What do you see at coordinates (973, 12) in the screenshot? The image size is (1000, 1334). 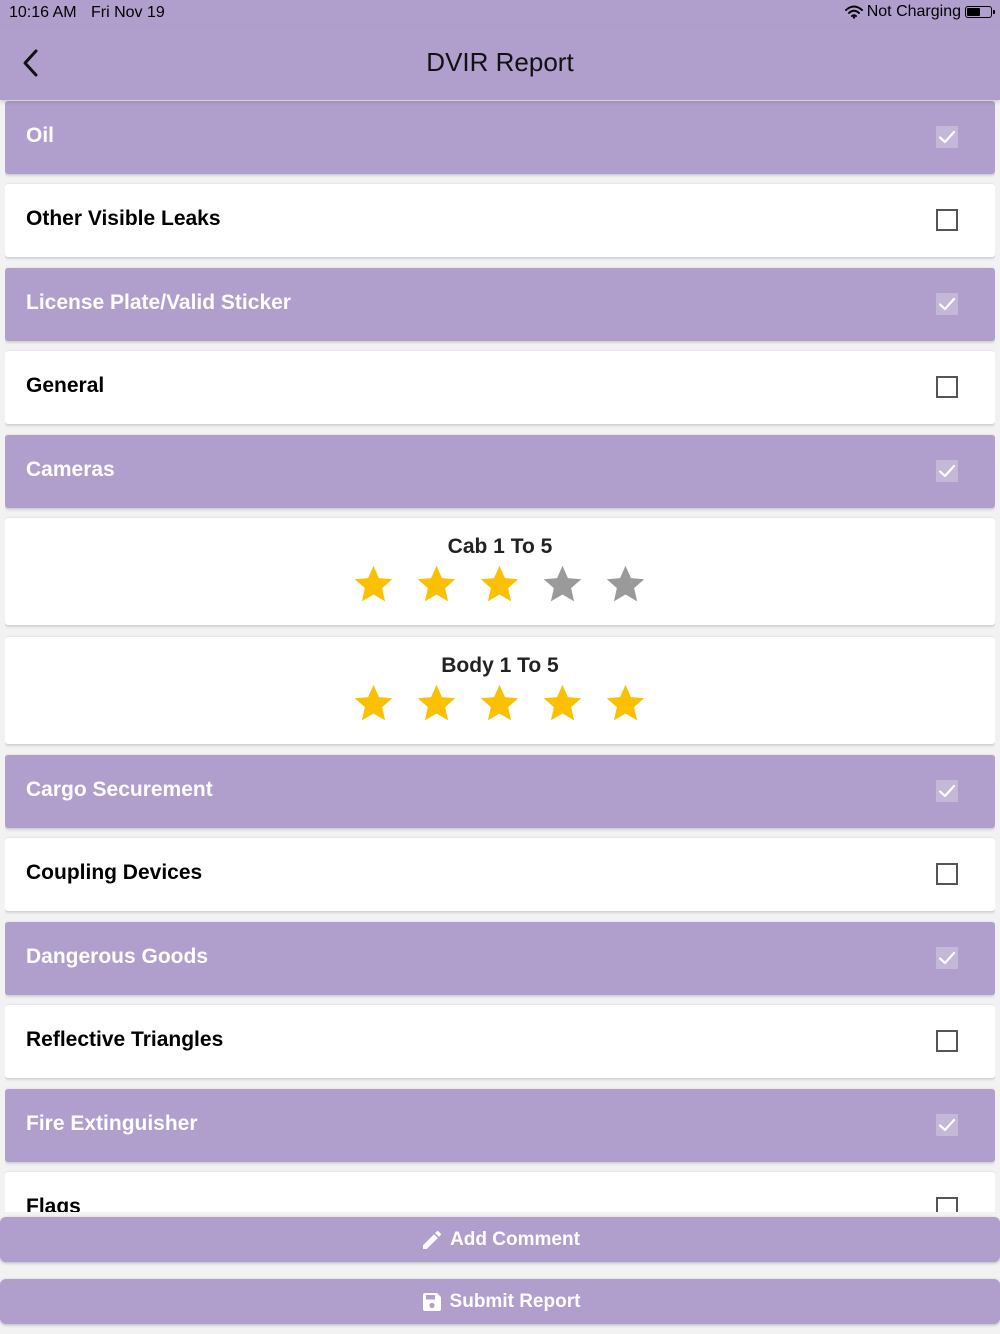 I see `battery-level` at bounding box center [973, 12].